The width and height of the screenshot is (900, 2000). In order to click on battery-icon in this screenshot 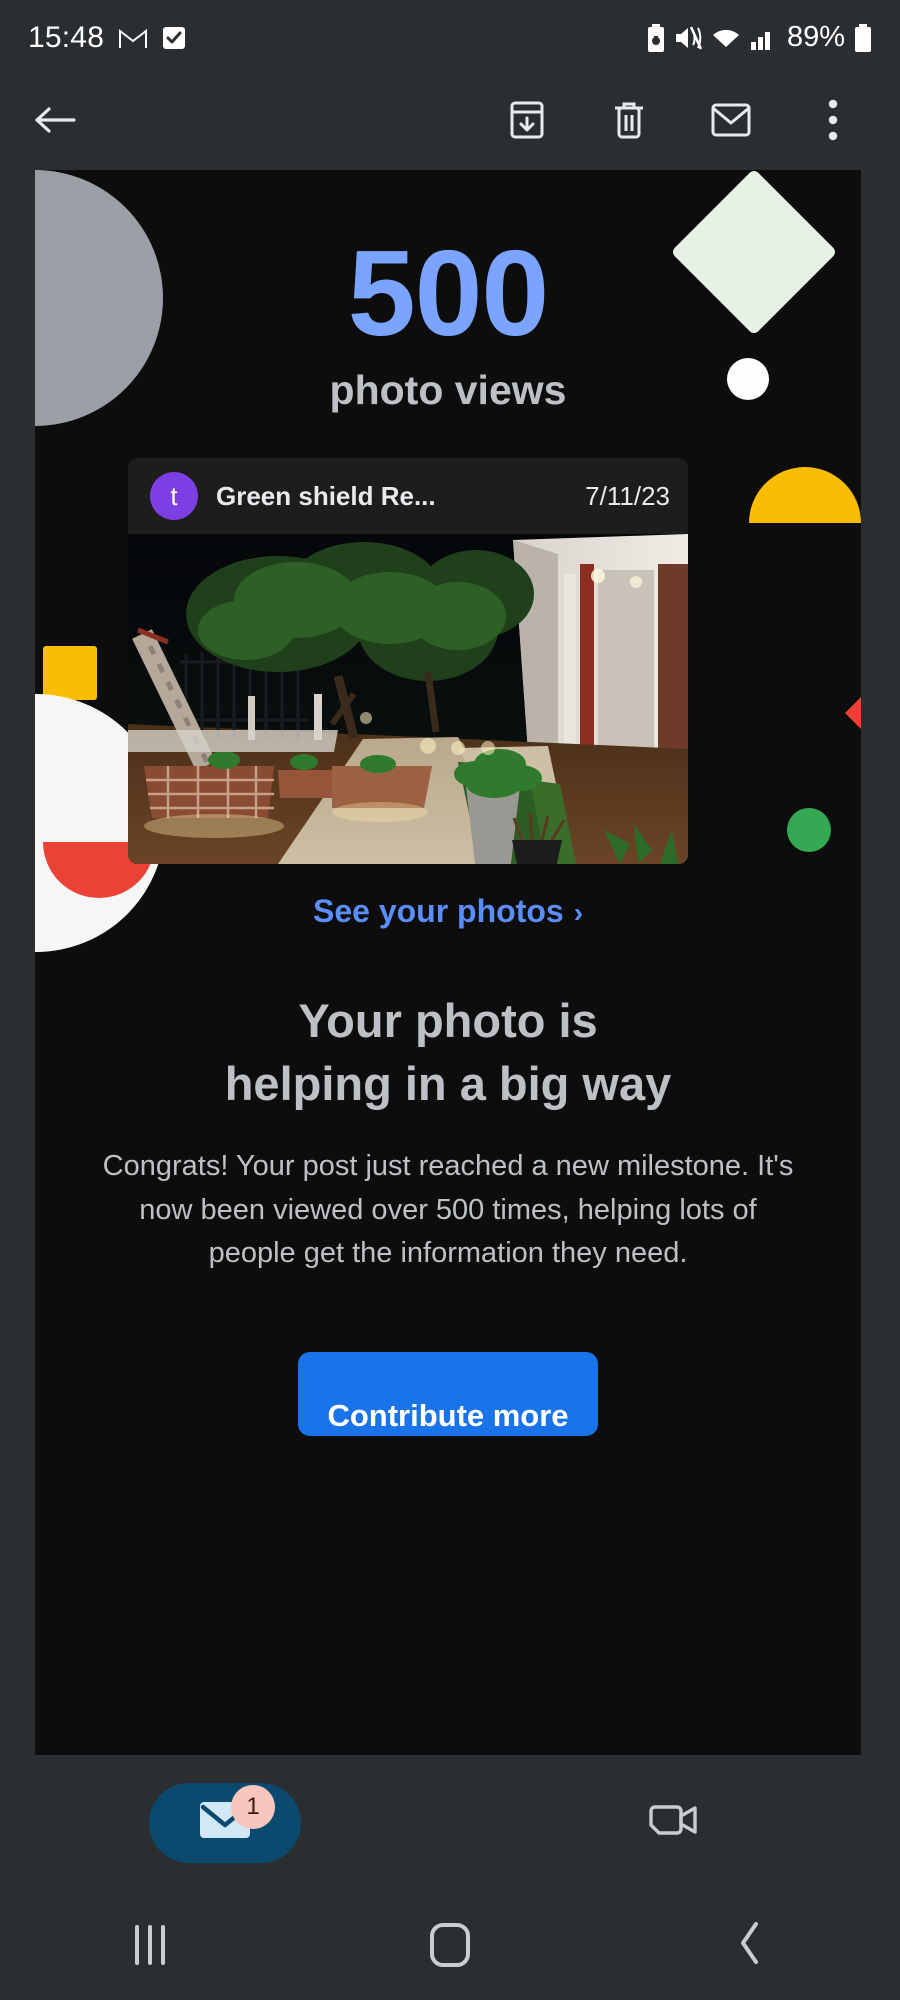, I will do `click(863, 37)`.